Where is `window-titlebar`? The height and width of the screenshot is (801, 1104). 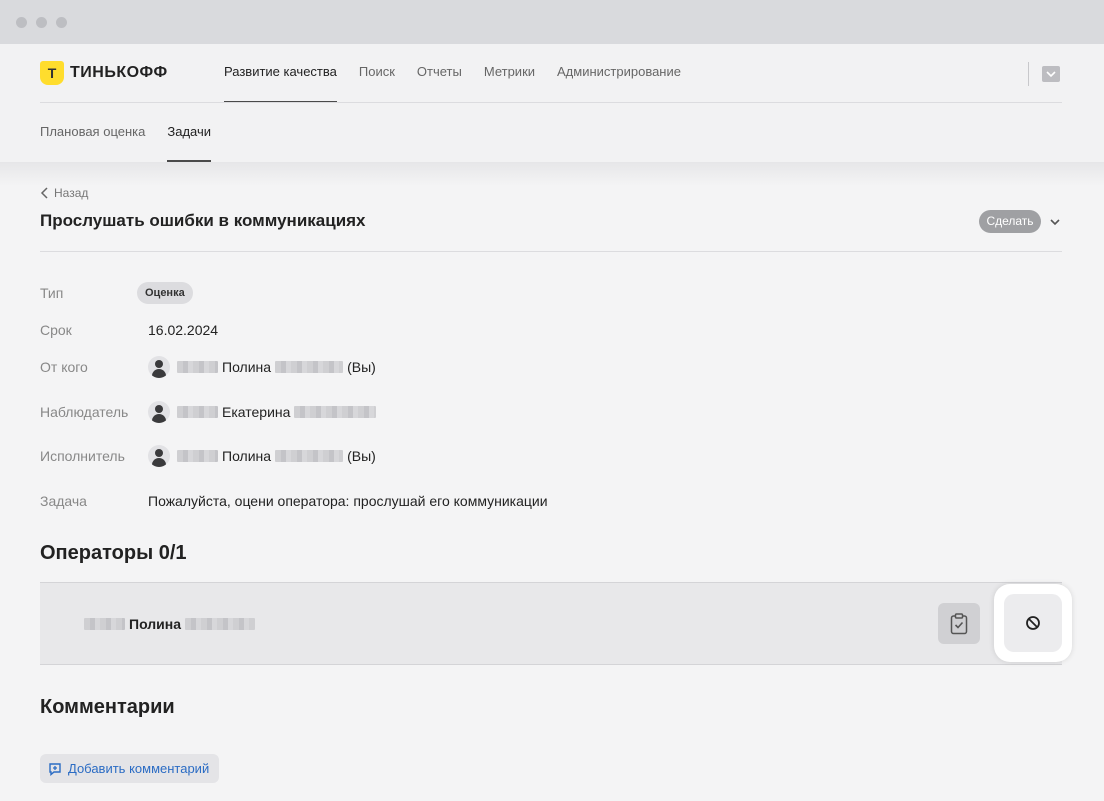
window-titlebar is located at coordinates (552, 22).